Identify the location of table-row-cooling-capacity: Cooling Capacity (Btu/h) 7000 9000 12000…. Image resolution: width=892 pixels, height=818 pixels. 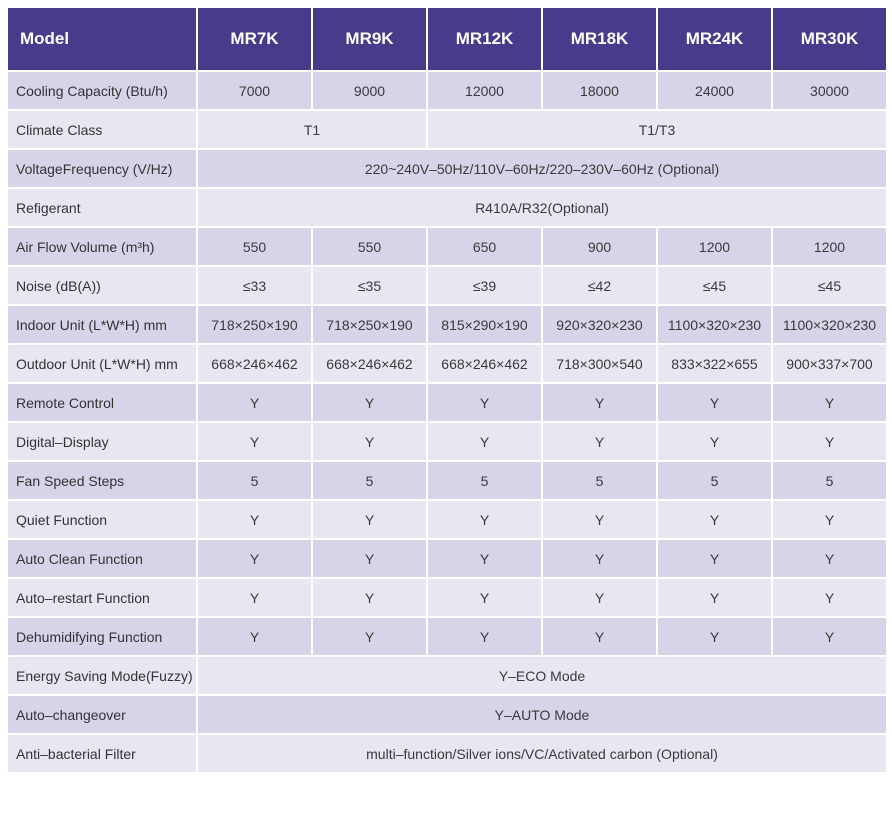
(447, 90).